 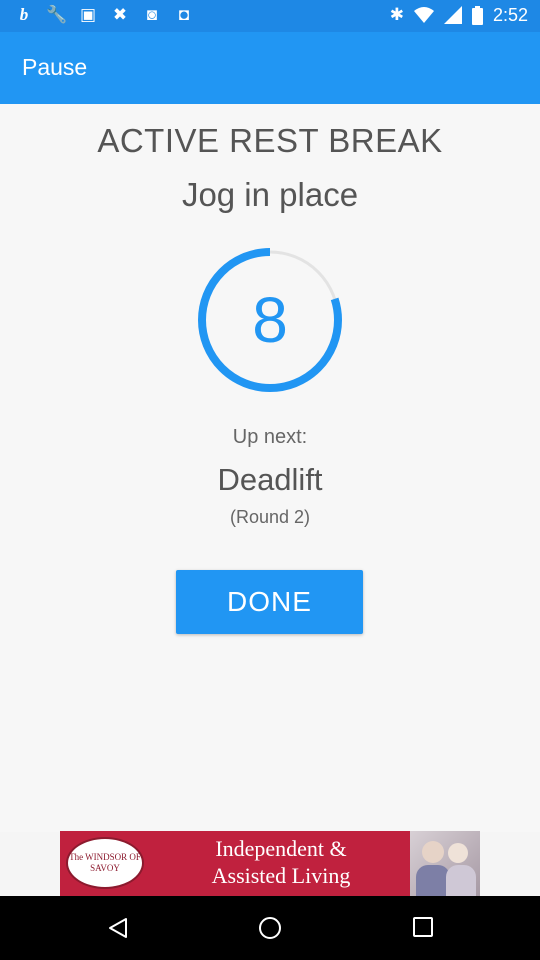 I want to click on navigation-bar, so click(x=270, y=928).